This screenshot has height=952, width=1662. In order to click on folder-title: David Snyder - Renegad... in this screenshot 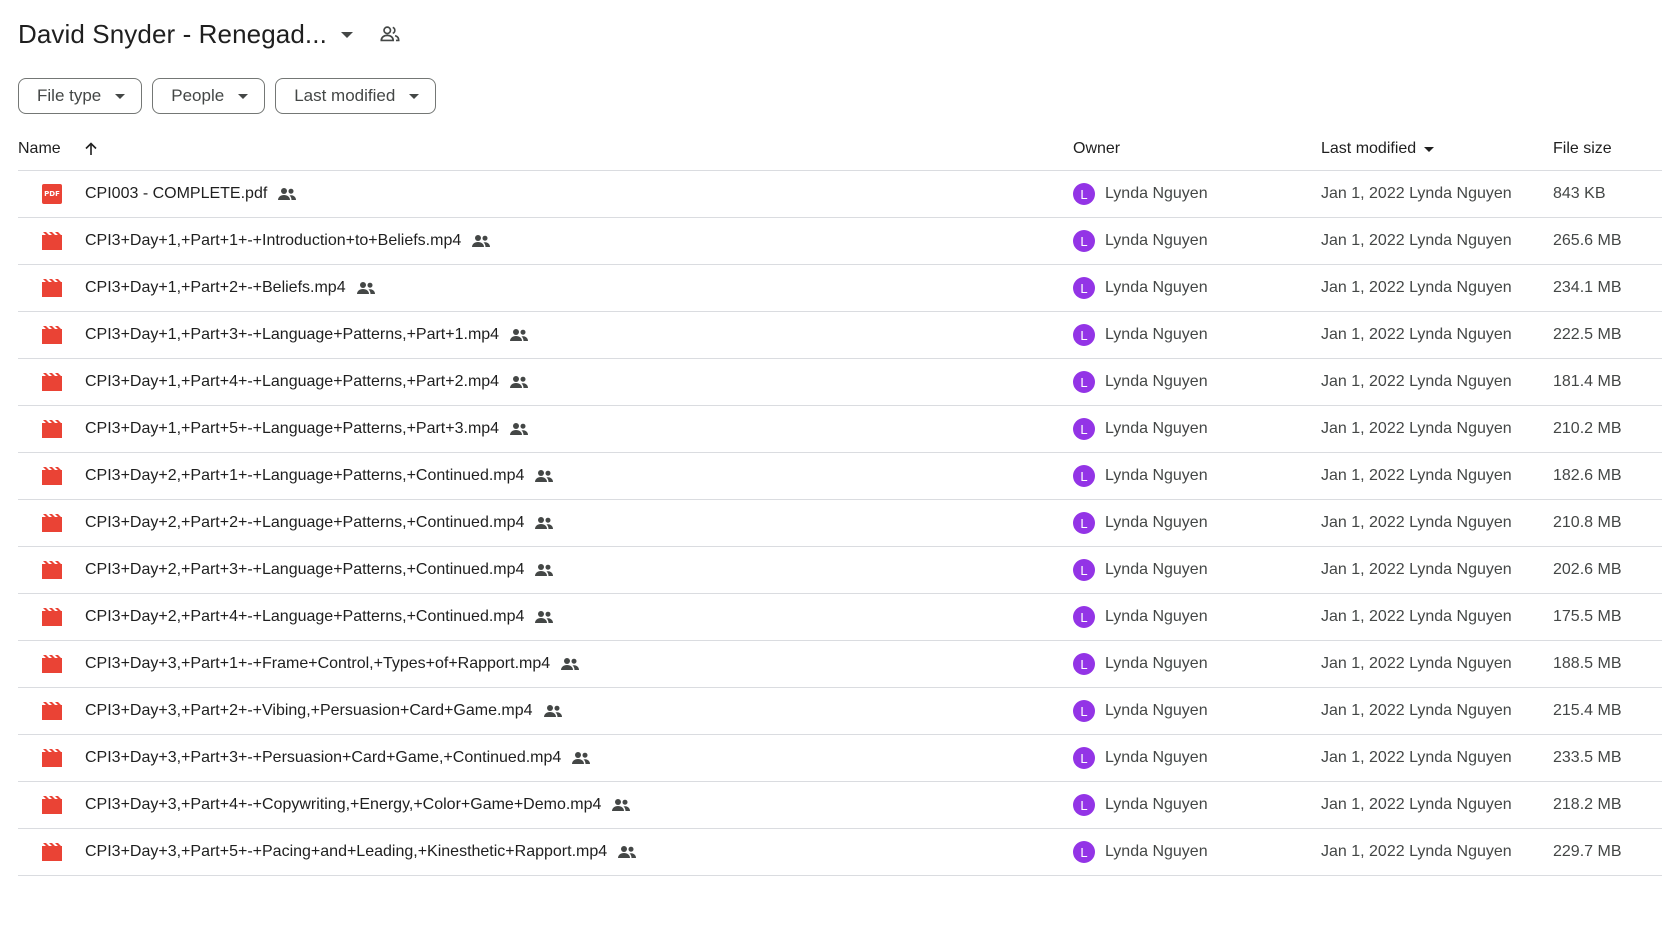, I will do `click(172, 34)`.